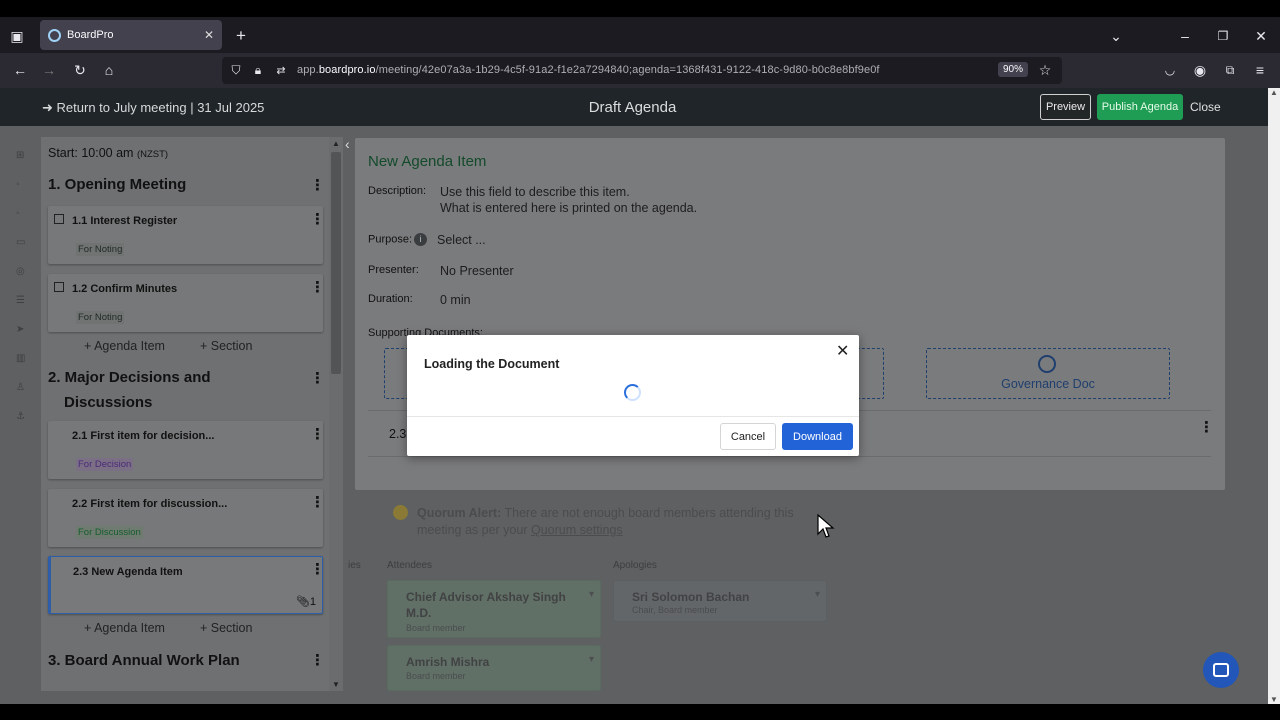 The width and height of the screenshot is (1280, 720). Describe the element at coordinates (109, 70) in the screenshot. I see `home-icon: ⌂` at that location.